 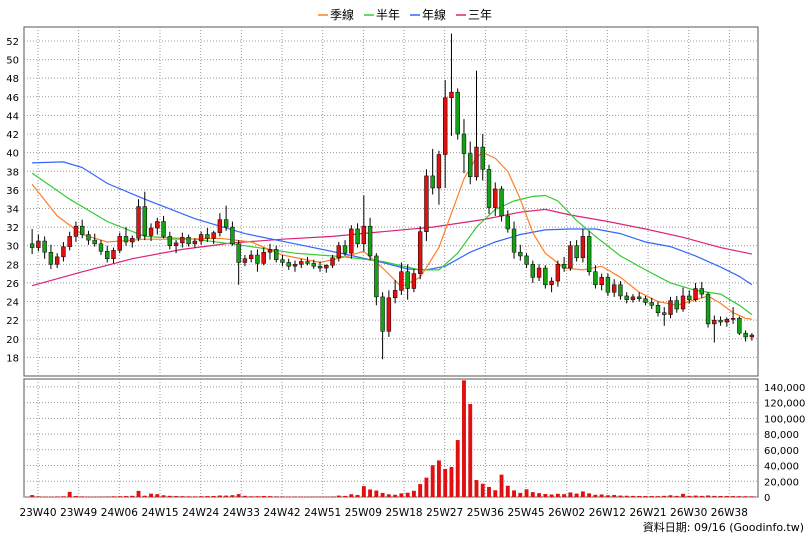 I want to click on x-tick-label: 25W27, so click(x=444, y=513).